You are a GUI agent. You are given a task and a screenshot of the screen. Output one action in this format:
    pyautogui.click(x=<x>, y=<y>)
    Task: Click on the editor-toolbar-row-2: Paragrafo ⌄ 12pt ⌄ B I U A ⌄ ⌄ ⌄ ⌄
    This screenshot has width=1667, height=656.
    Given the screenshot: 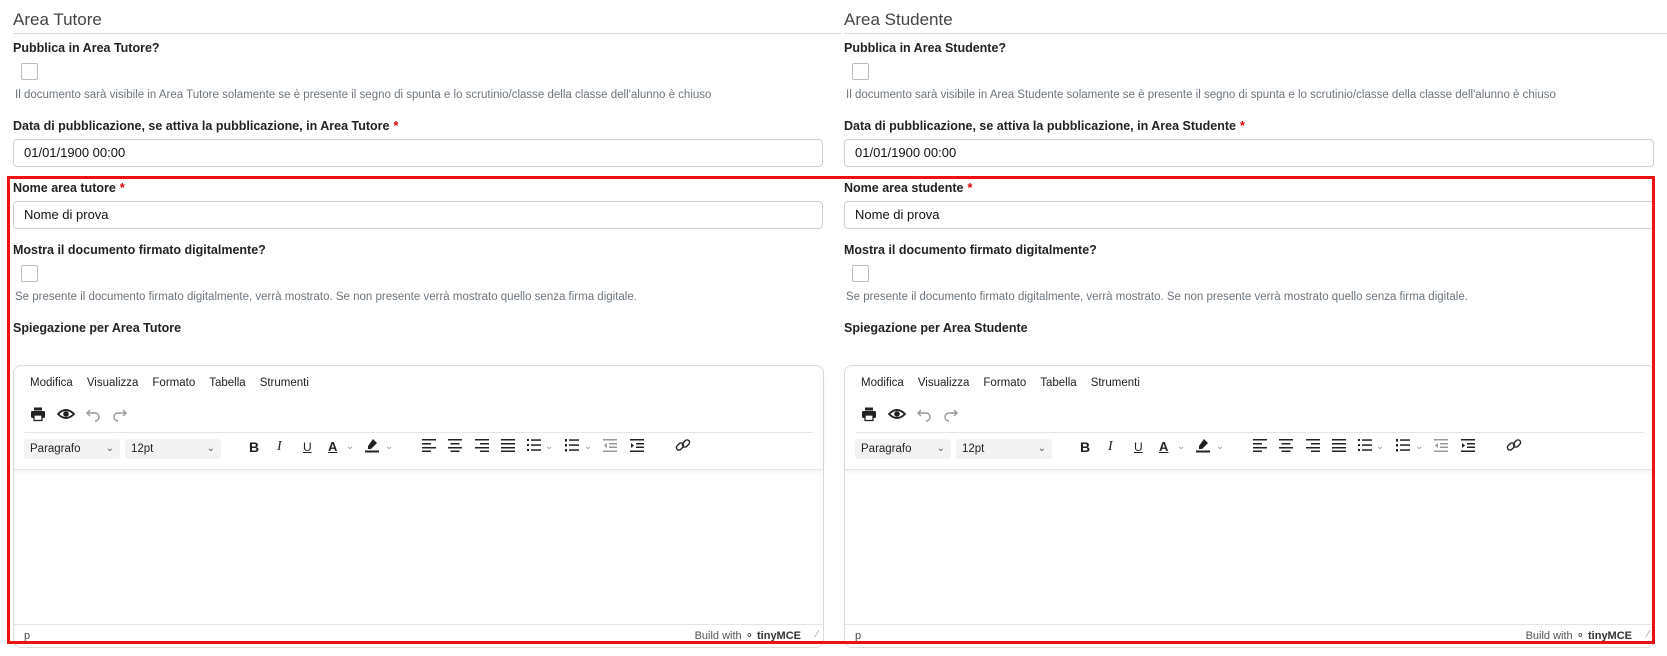 What is the action you would take?
    pyautogui.click(x=1249, y=449)
    